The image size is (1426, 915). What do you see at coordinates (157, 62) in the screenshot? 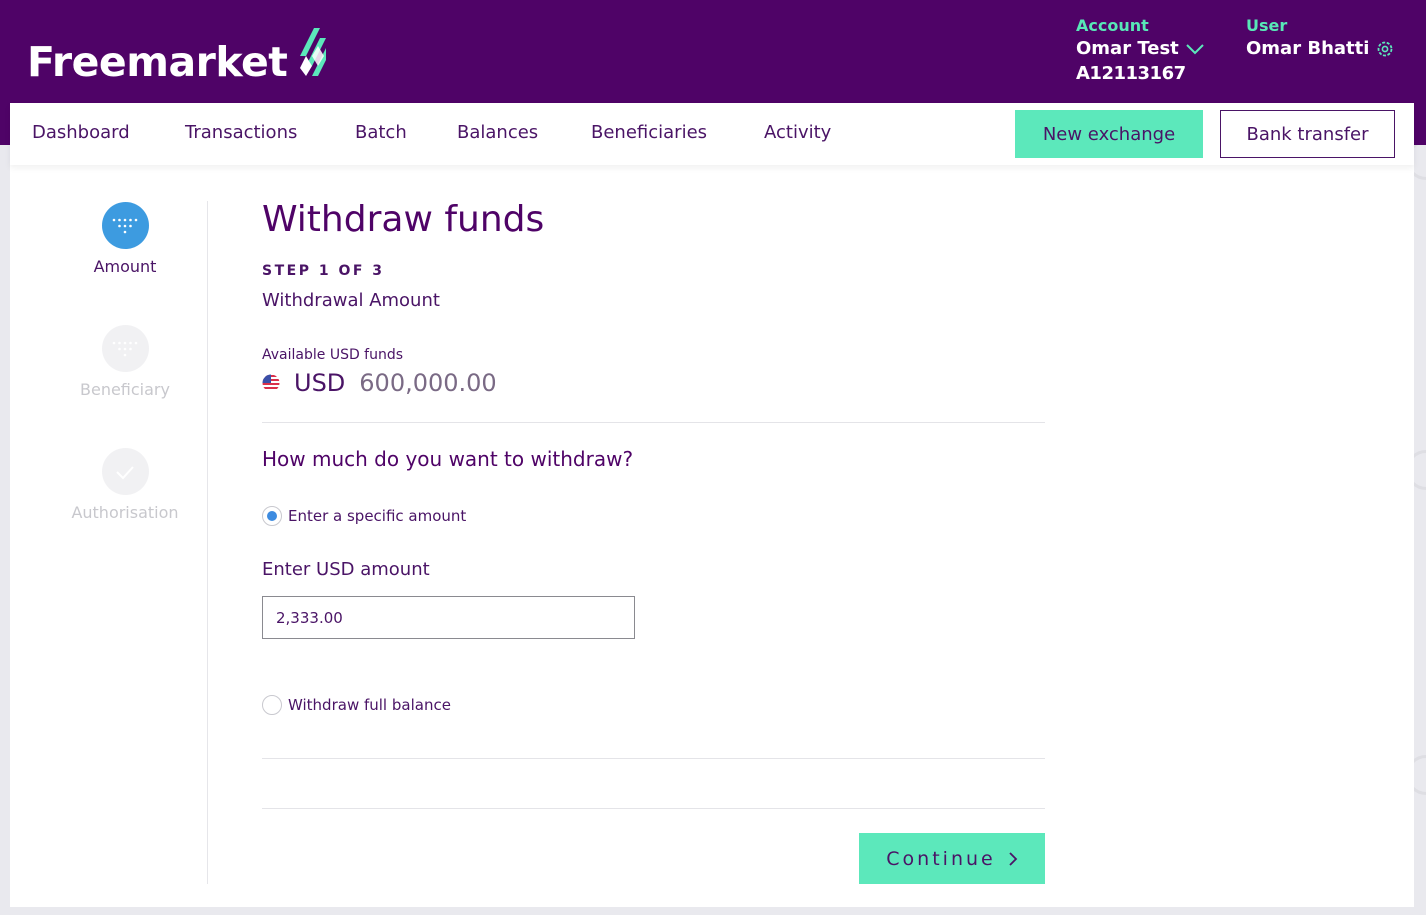
I see `brand-logo: Freemarket` at bounding box center [157, 62].